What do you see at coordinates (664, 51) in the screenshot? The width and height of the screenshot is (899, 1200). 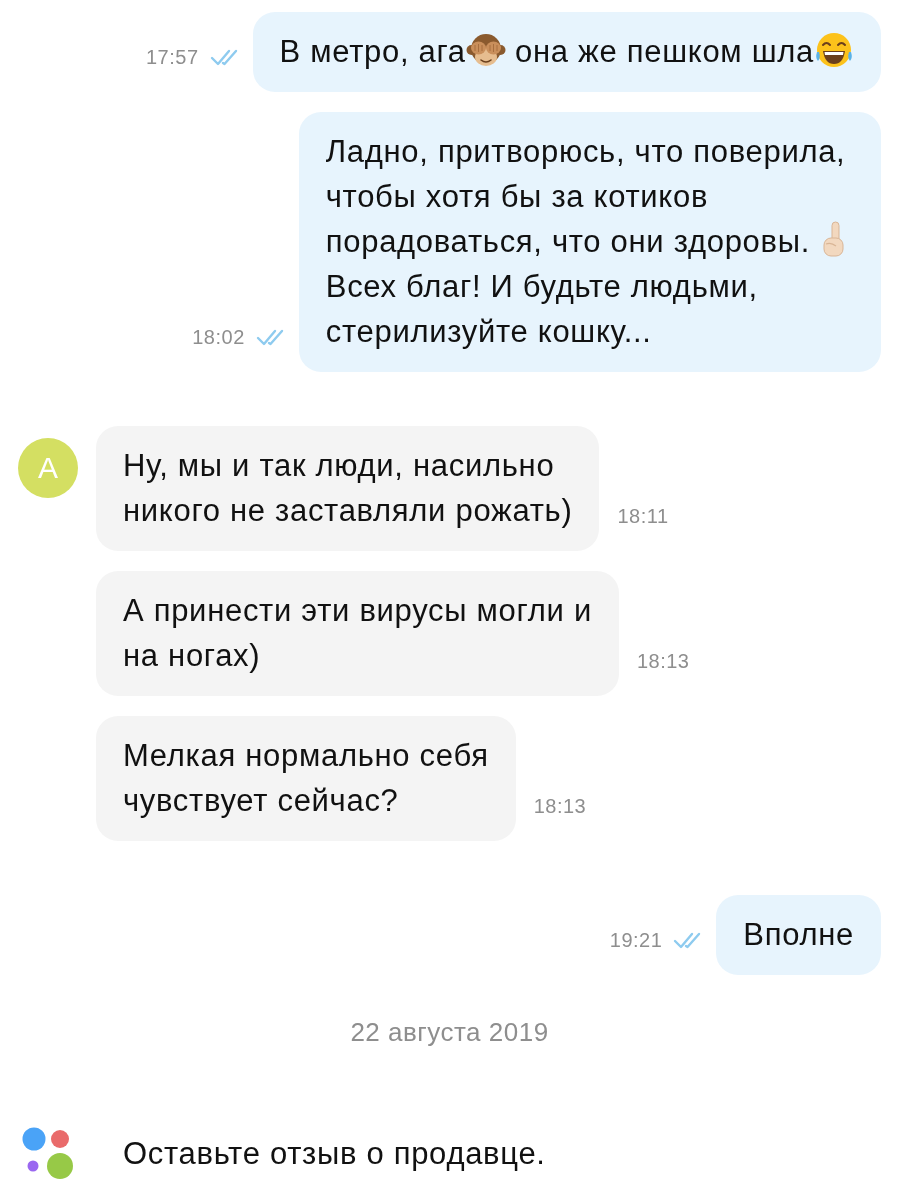 I see `message-text: она же пешком шла` at bounding box center [664, 51].